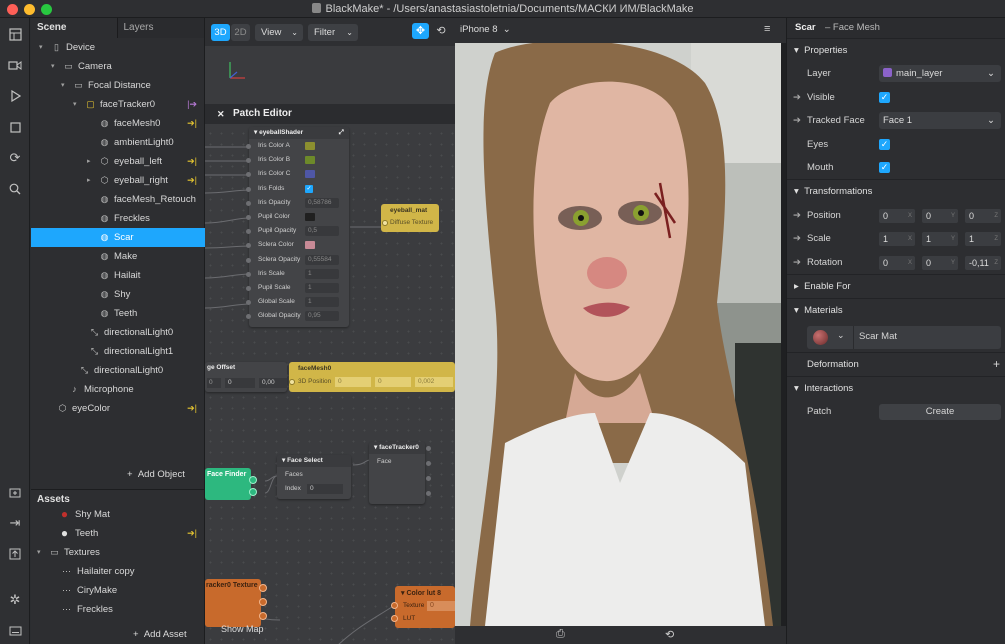 Image resolution: width=1005 pixels, height=644 pixels. What do you see at coordinates (322, 202) in the screenshot?
I see `shader-port-value: 0,58786` at bounding box center [322, 202].